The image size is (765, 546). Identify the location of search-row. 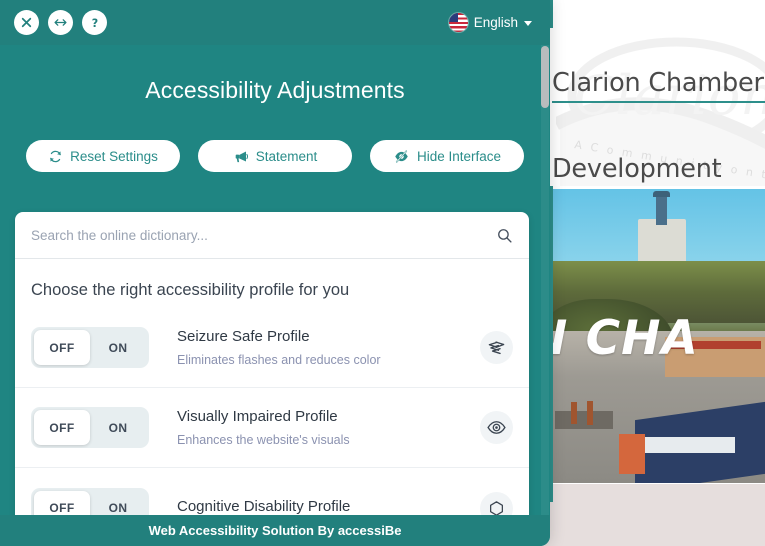
(272, 235).